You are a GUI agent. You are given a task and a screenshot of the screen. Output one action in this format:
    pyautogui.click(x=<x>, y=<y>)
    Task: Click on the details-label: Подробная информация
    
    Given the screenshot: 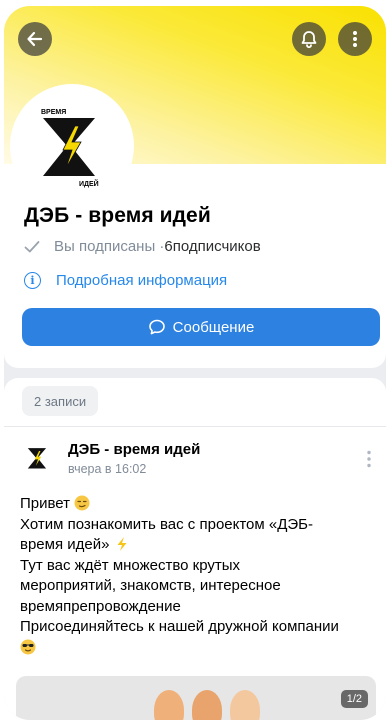 What is the action you would take?
    pyautogui.click(x=142, y=280)
    